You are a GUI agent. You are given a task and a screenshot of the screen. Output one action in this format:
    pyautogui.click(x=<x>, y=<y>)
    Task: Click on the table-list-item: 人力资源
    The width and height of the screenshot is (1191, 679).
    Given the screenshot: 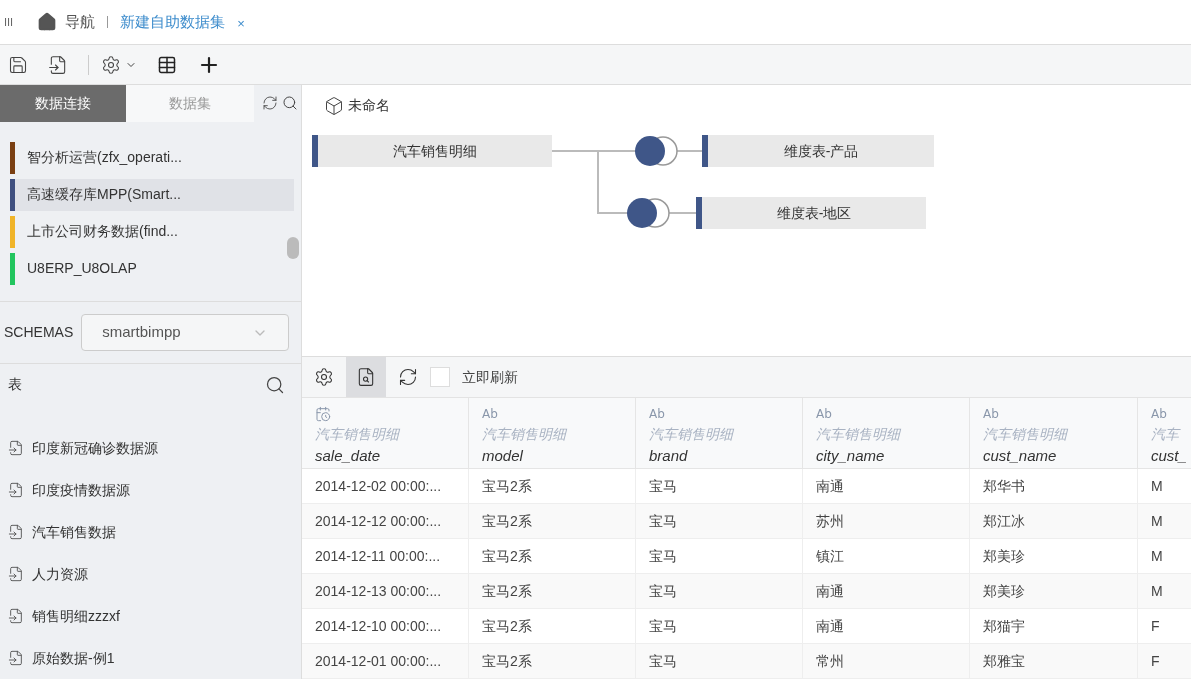 What is the action you would take?
    pyautogui.click(x=154, y=574)
    